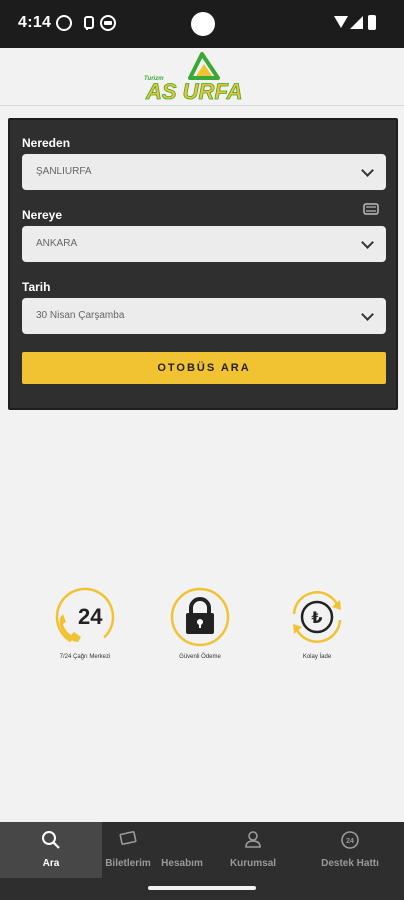 The height and width of the screenshot is (900, 404). Describe the element at coordinates (182, 863) in the screenshot. I see `nav-label: Hesabım` at that location.